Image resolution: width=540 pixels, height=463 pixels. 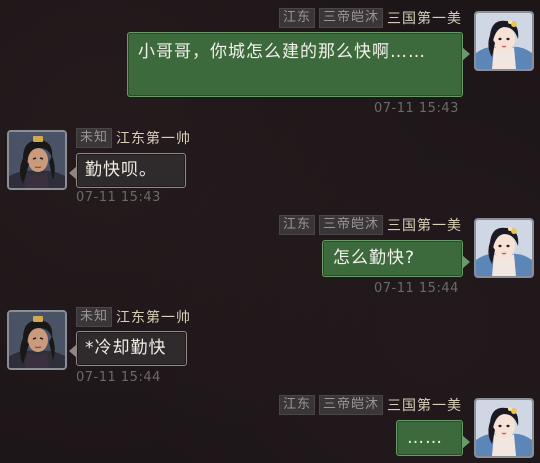 What do you see at coordinates (127, 170) in the screenshot?
I see `message-2-bubble: 勤快呗。` at bounding box center [127, 170].